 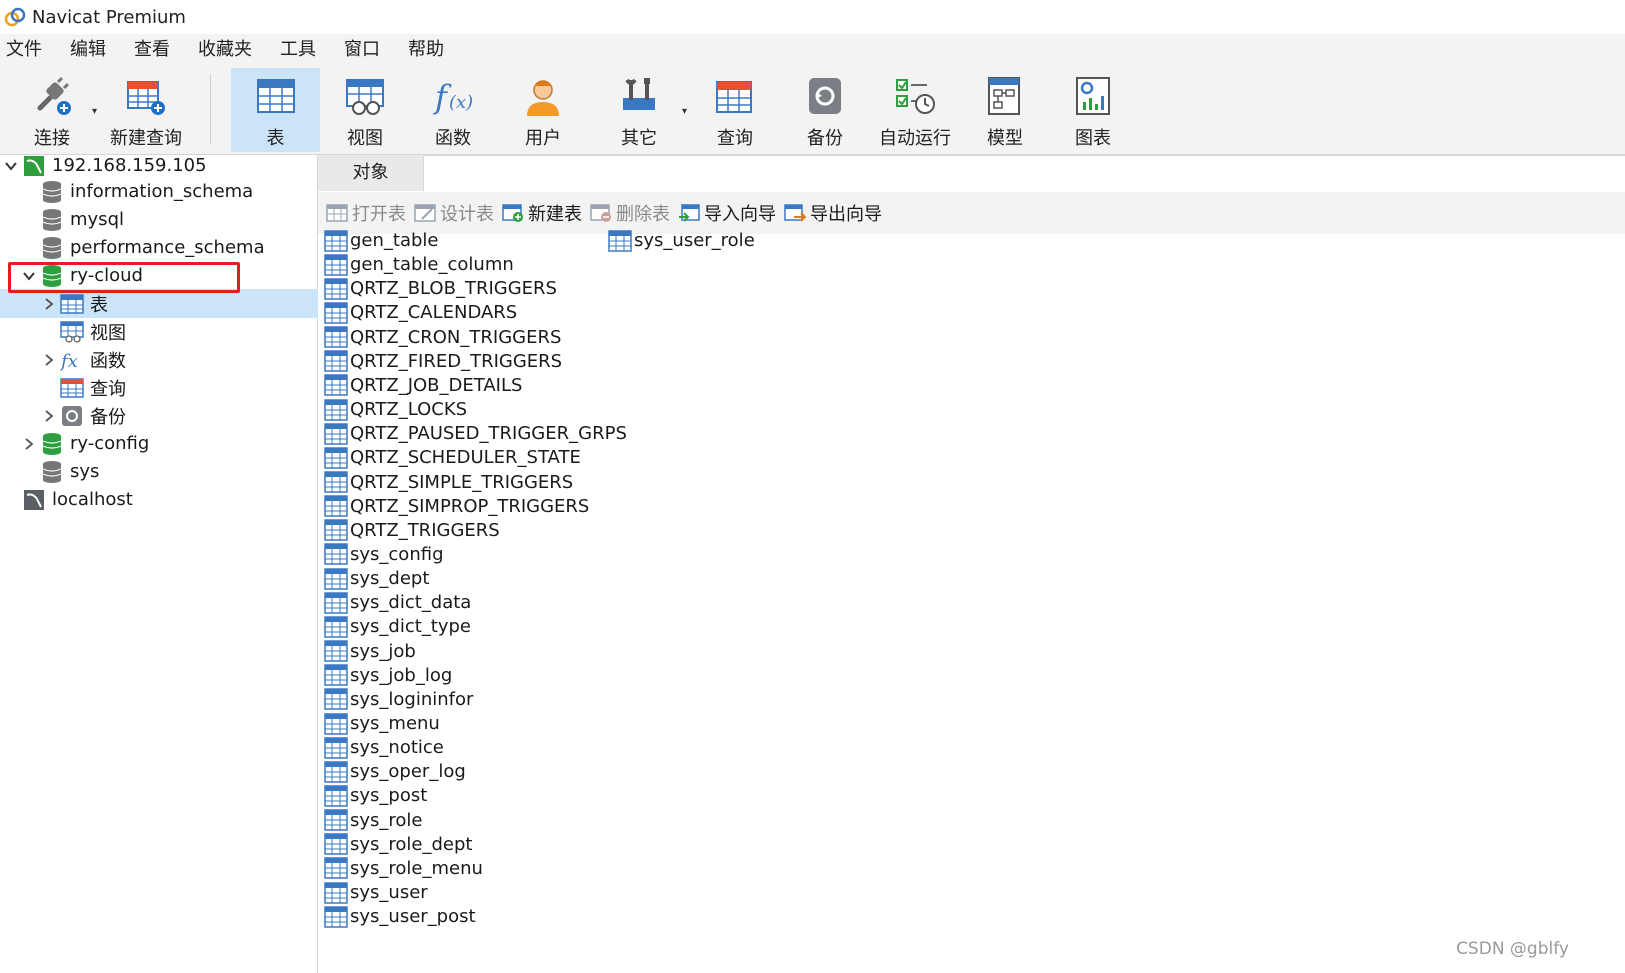 What do you see at coordinates (426, 50) in the screenshot?
I see `menu-help: 帮助` at bounding box center [426, 50].